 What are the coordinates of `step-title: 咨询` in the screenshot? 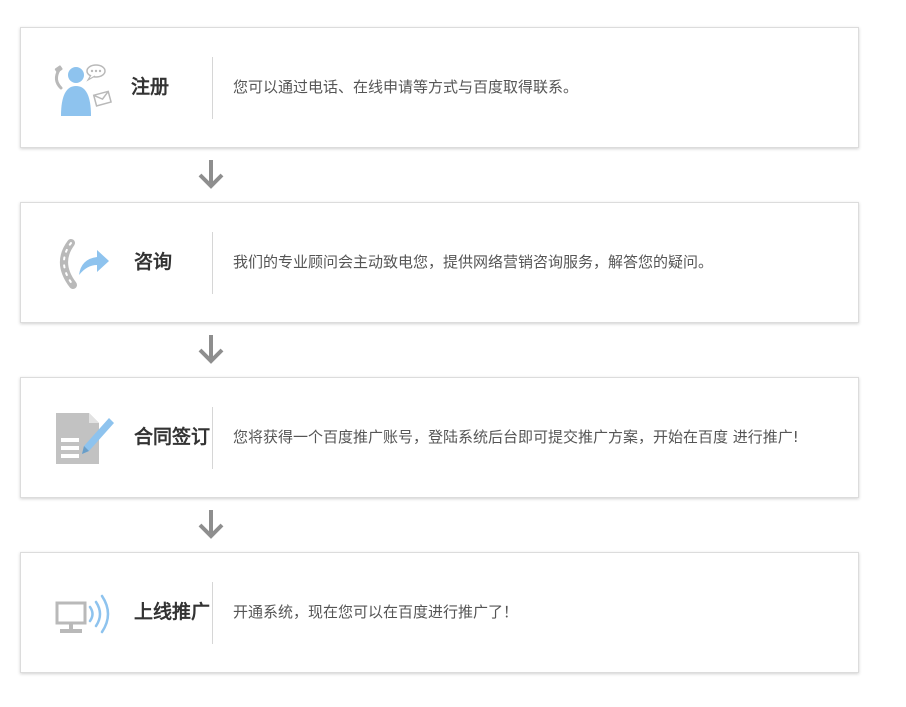 It's located at (153, 262).